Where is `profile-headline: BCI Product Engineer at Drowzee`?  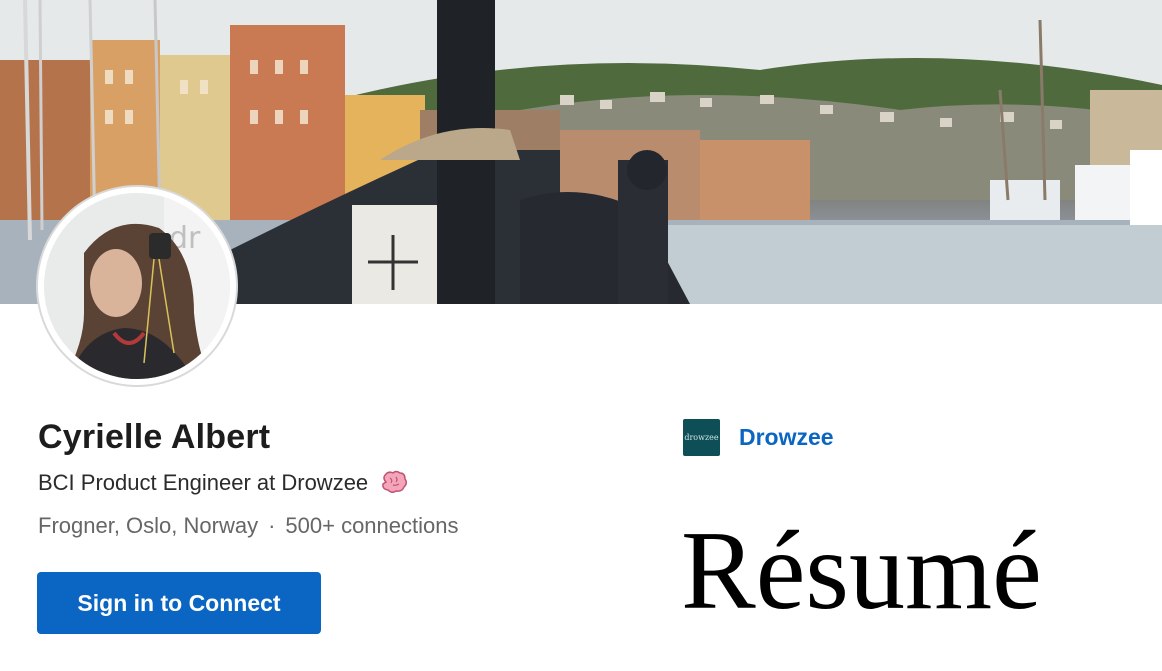 profile-headline: BCI Product Engineer at Drowzee is located at coordinates (223, 483).